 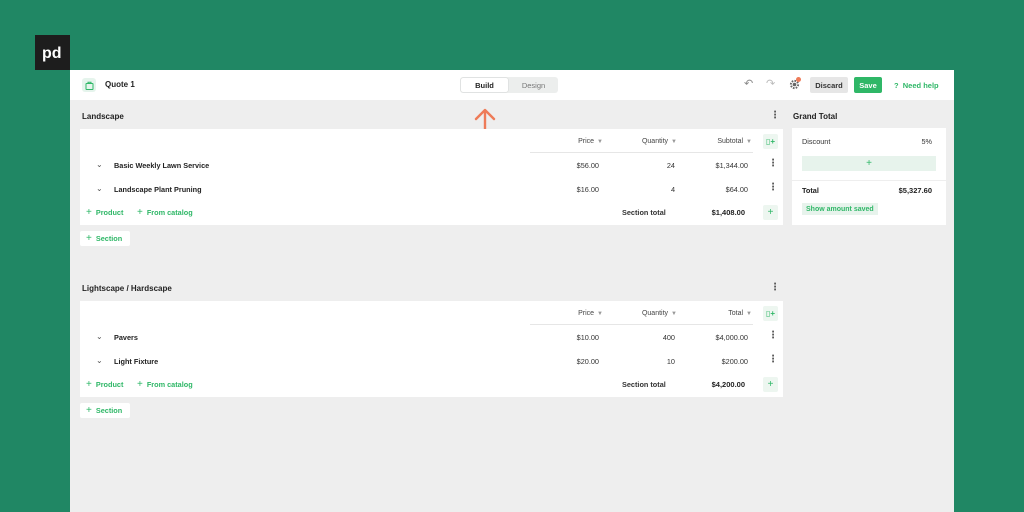 I want to click on mode-switcher: Build Design, so click(x=509, y=85).